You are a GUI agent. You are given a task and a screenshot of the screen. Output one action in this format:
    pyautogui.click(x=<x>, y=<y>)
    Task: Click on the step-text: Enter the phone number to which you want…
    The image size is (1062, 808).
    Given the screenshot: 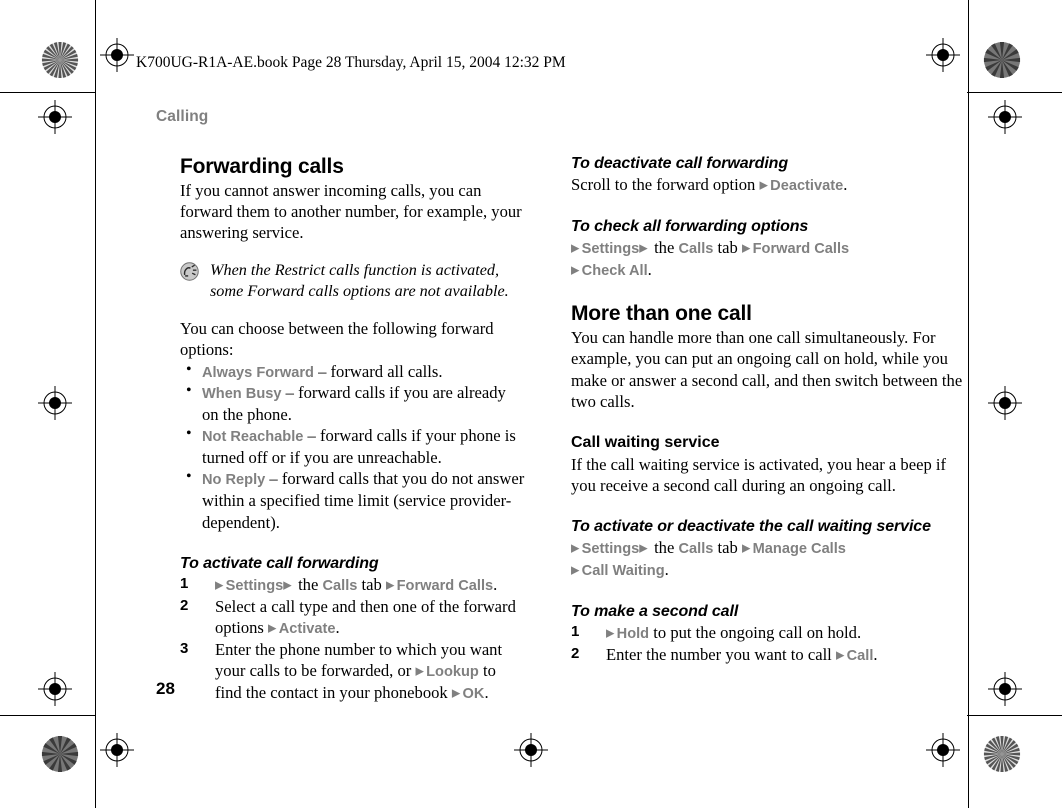 What is the action you would take?
    pyautogui.click(x=358, y=671)
    